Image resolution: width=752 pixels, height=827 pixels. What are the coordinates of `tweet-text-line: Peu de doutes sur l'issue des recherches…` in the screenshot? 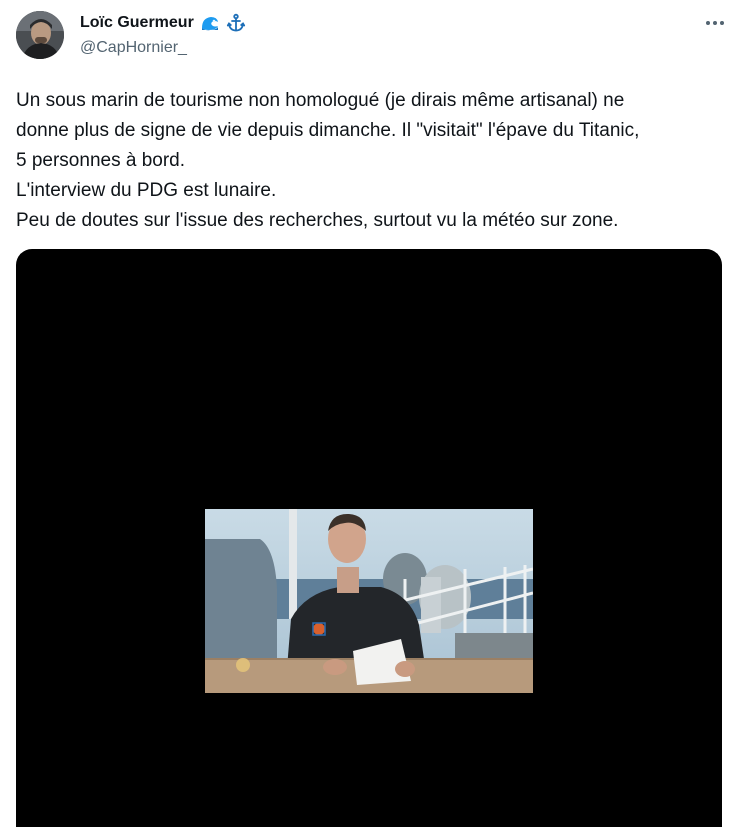 It's located at (317, 220).